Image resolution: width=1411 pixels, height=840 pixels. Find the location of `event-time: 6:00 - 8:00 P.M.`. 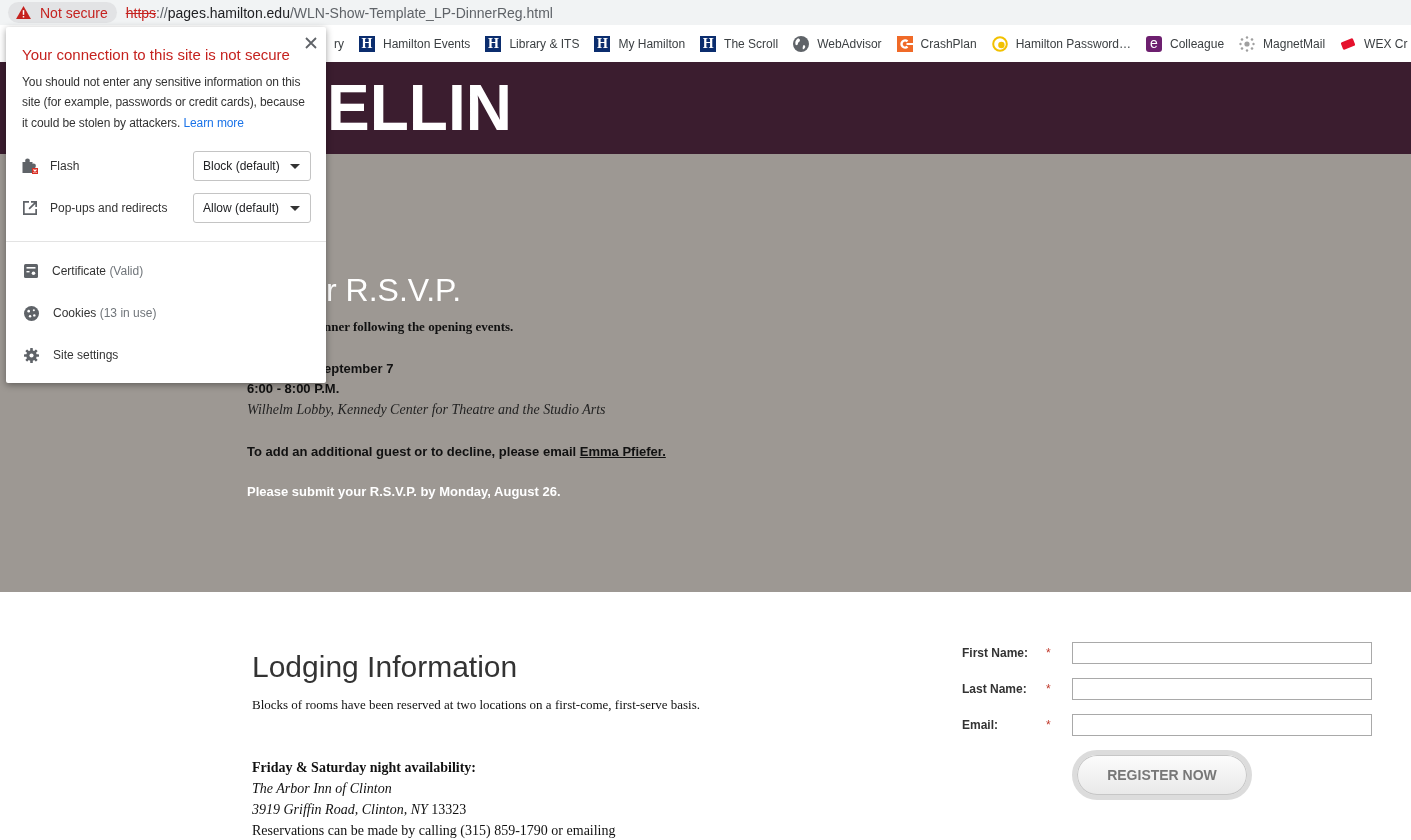

event-time: 6:00 - 8:00 P.M. is located at coordinates (294, 389).